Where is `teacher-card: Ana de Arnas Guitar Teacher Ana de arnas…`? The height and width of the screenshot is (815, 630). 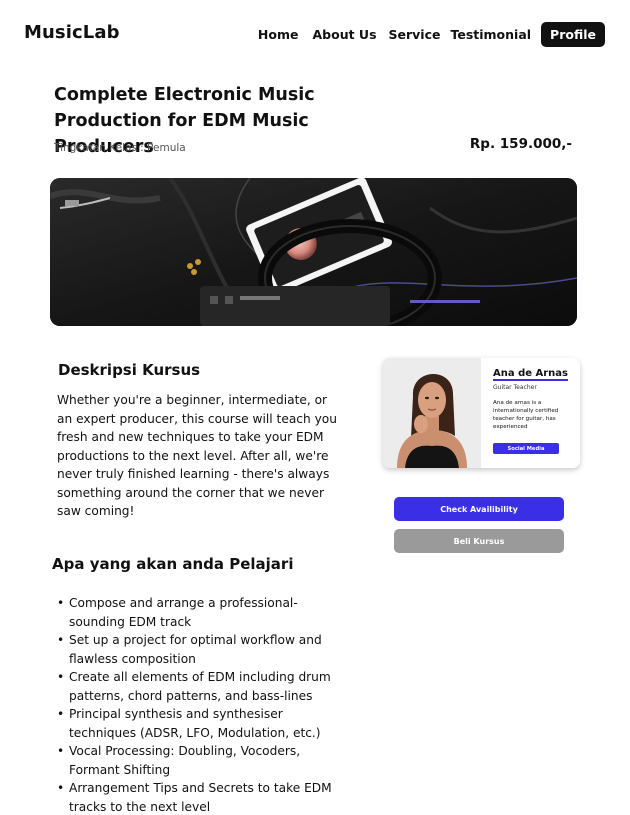 teacher-card: Ana de Arnas Guitar Teacher Ana de arnas… is located at coordinates (481, 413).